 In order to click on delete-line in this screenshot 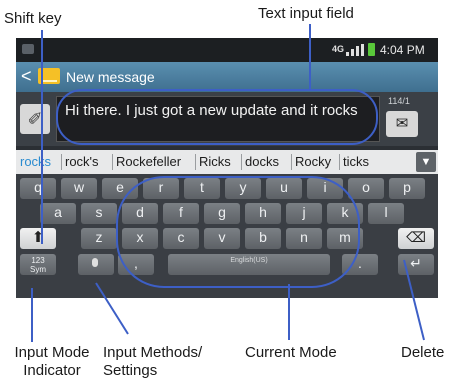, I will do `click(414, 300)`.